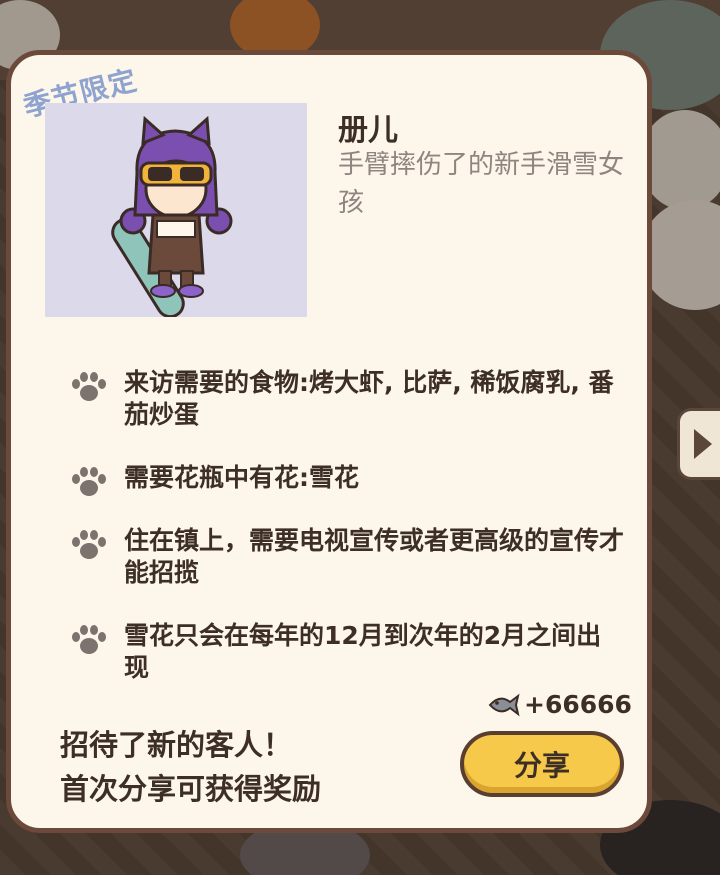 This screenshot has width=720, height=875. Describe the element at coordinates (369, 398) in the screenshot. I see `requirement-text: 来访需要的食物:烤大虾, 比萨, 稀饭腐乳, 番茄炒蛋` at that location.